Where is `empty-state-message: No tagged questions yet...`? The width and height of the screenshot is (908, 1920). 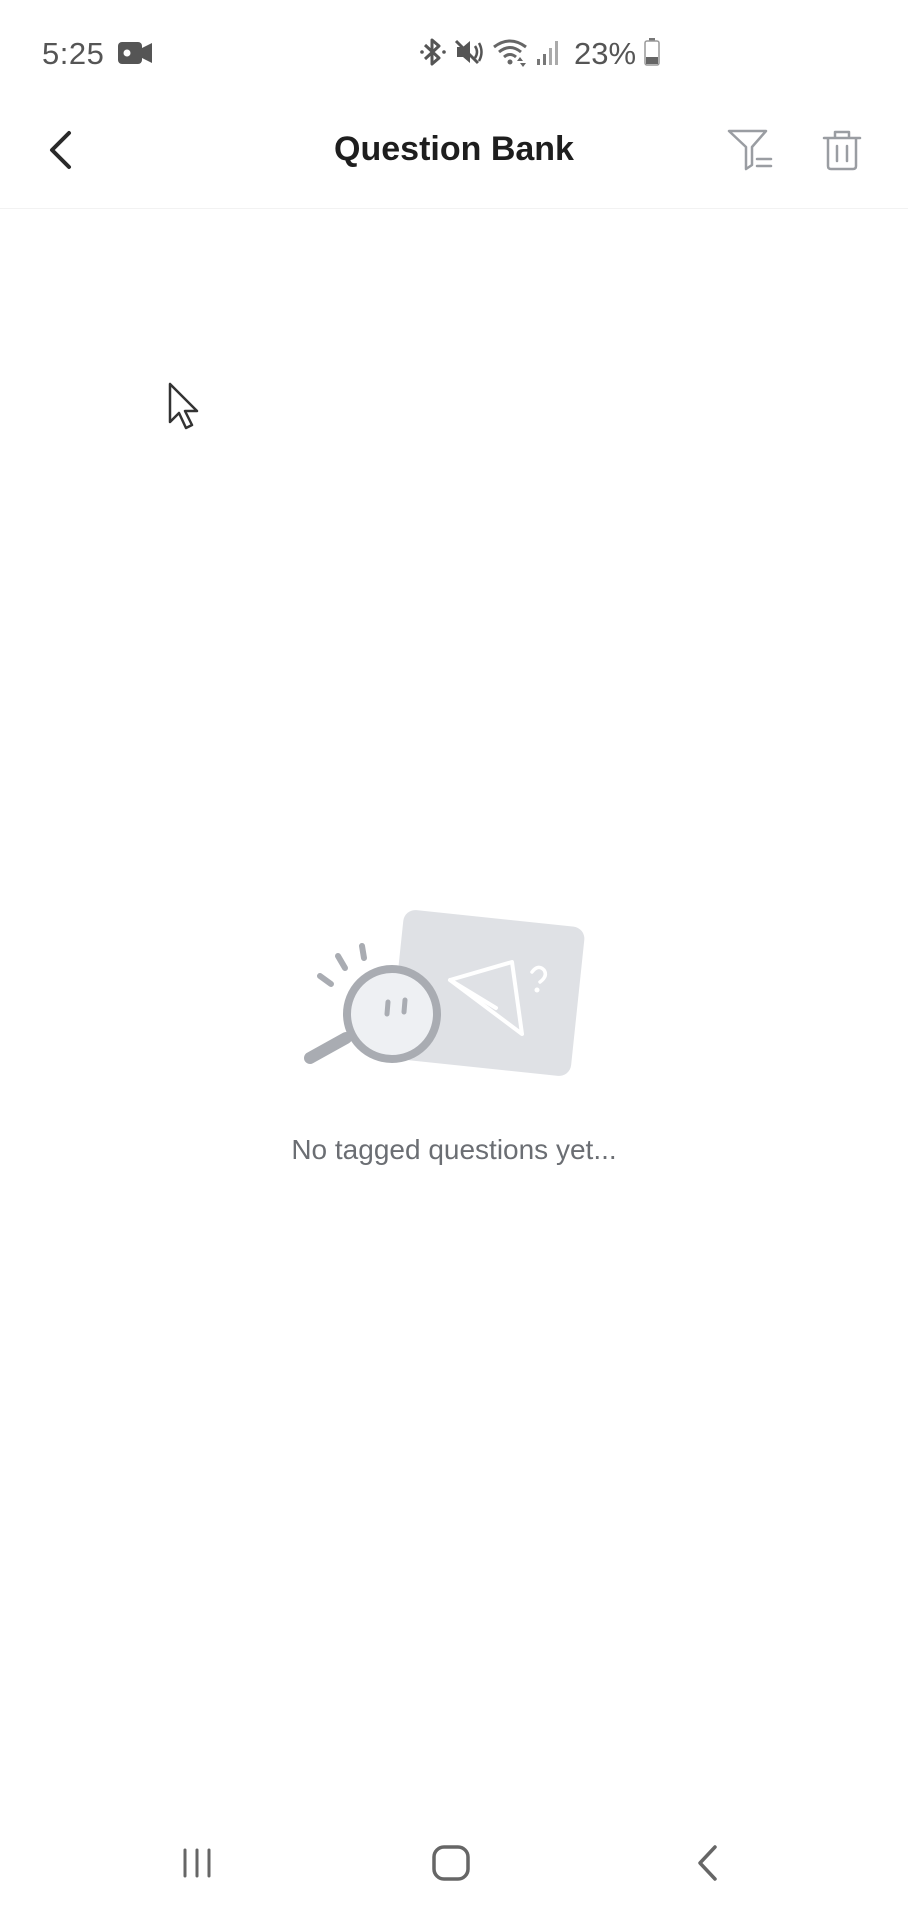 empty-state-message: No tagged questions yet... is located at coordinates (454, 1149).